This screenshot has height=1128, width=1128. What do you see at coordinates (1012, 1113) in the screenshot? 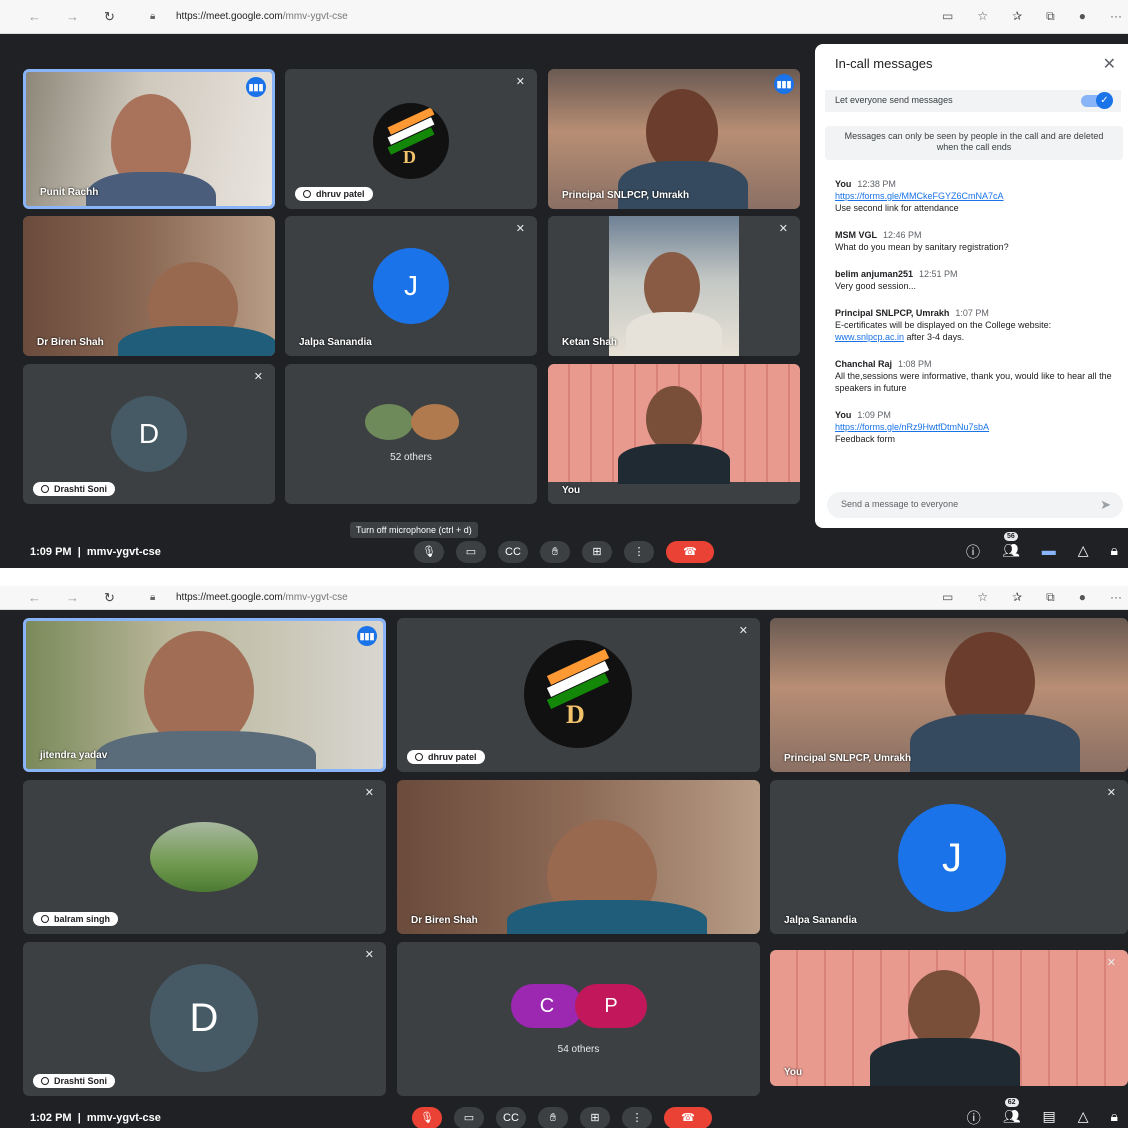
I see `people-icon: 👥︎ 62` at bounding box center [1012, 1113].